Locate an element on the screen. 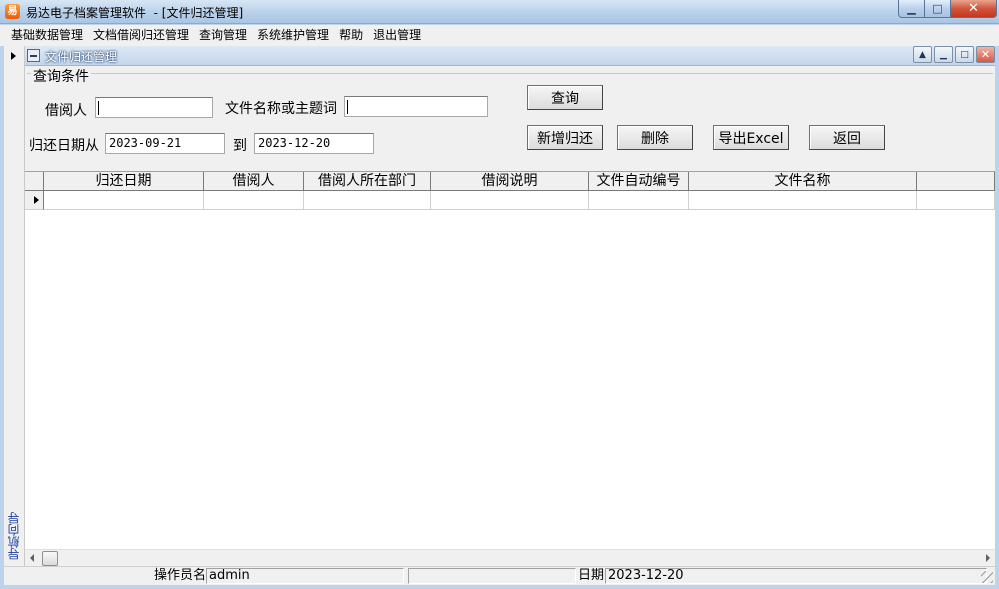 This screenshot has width=999, height=589. window-titlebar: 易 易达电子档案管理软件 - [文件归还管理] ▁ □ ✕ is located at coordinates (499, 12).